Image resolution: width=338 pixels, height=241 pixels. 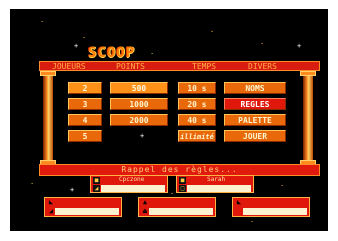 I want to click on players-option-4: 4, so click(x=85, y=120).